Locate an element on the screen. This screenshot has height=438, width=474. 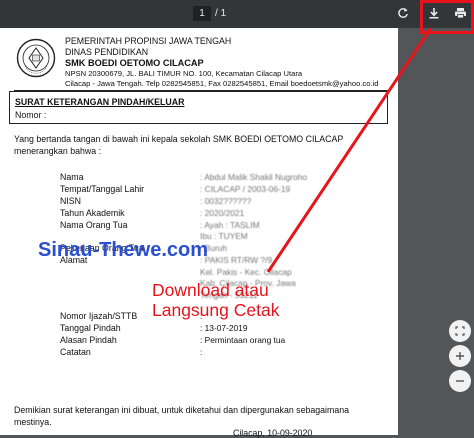
zoom-in-icon is located at coordinates (460, 356).